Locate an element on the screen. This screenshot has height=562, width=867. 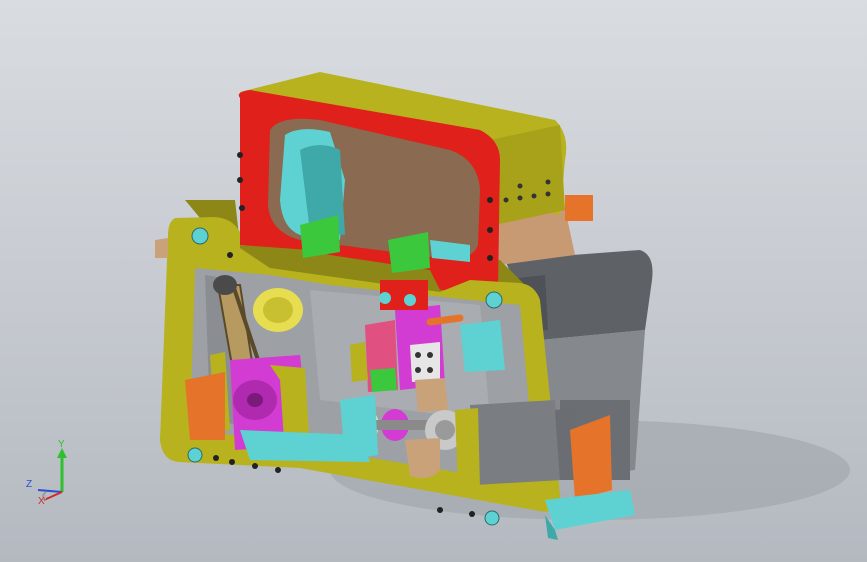
stepper-motor-right is located at coordinates (517, 445).